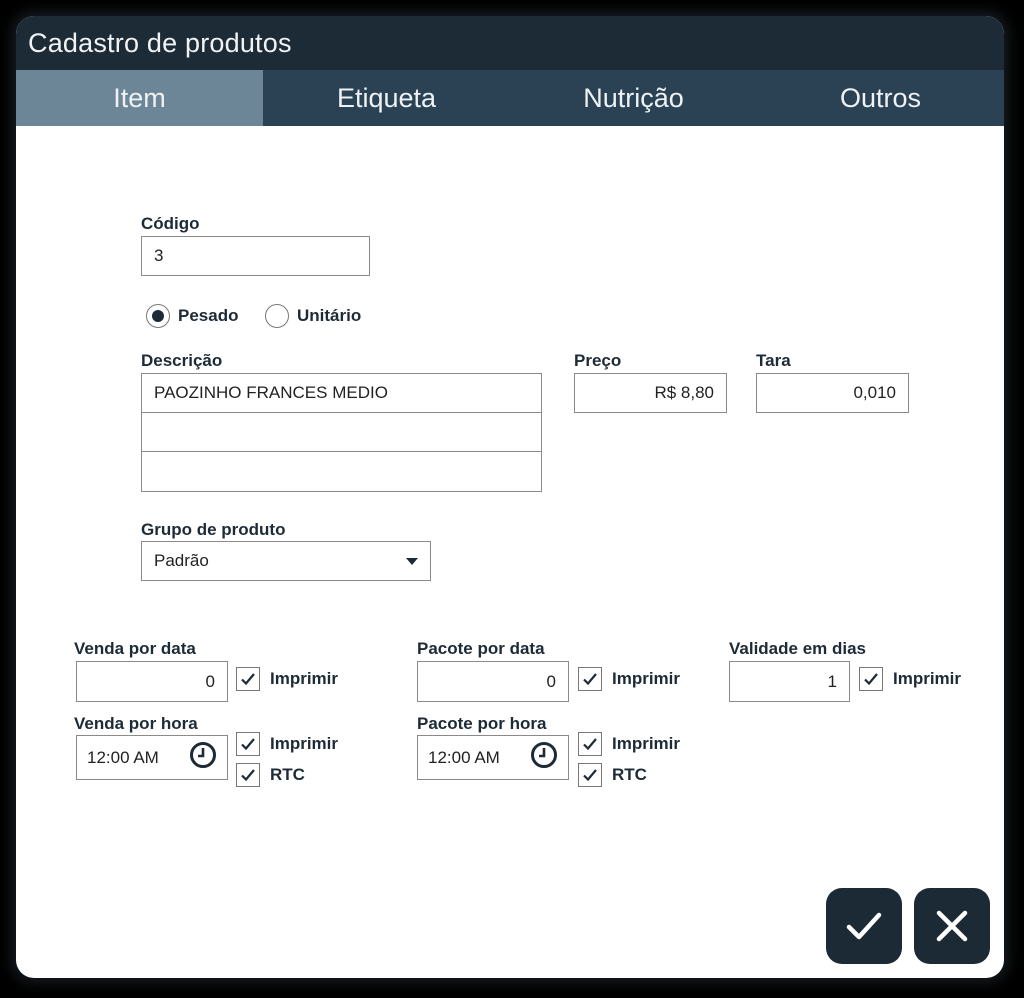 The width and height of the screenshot is (1024, 998). I want to click on codigo-value: 3, so click(159, 255).